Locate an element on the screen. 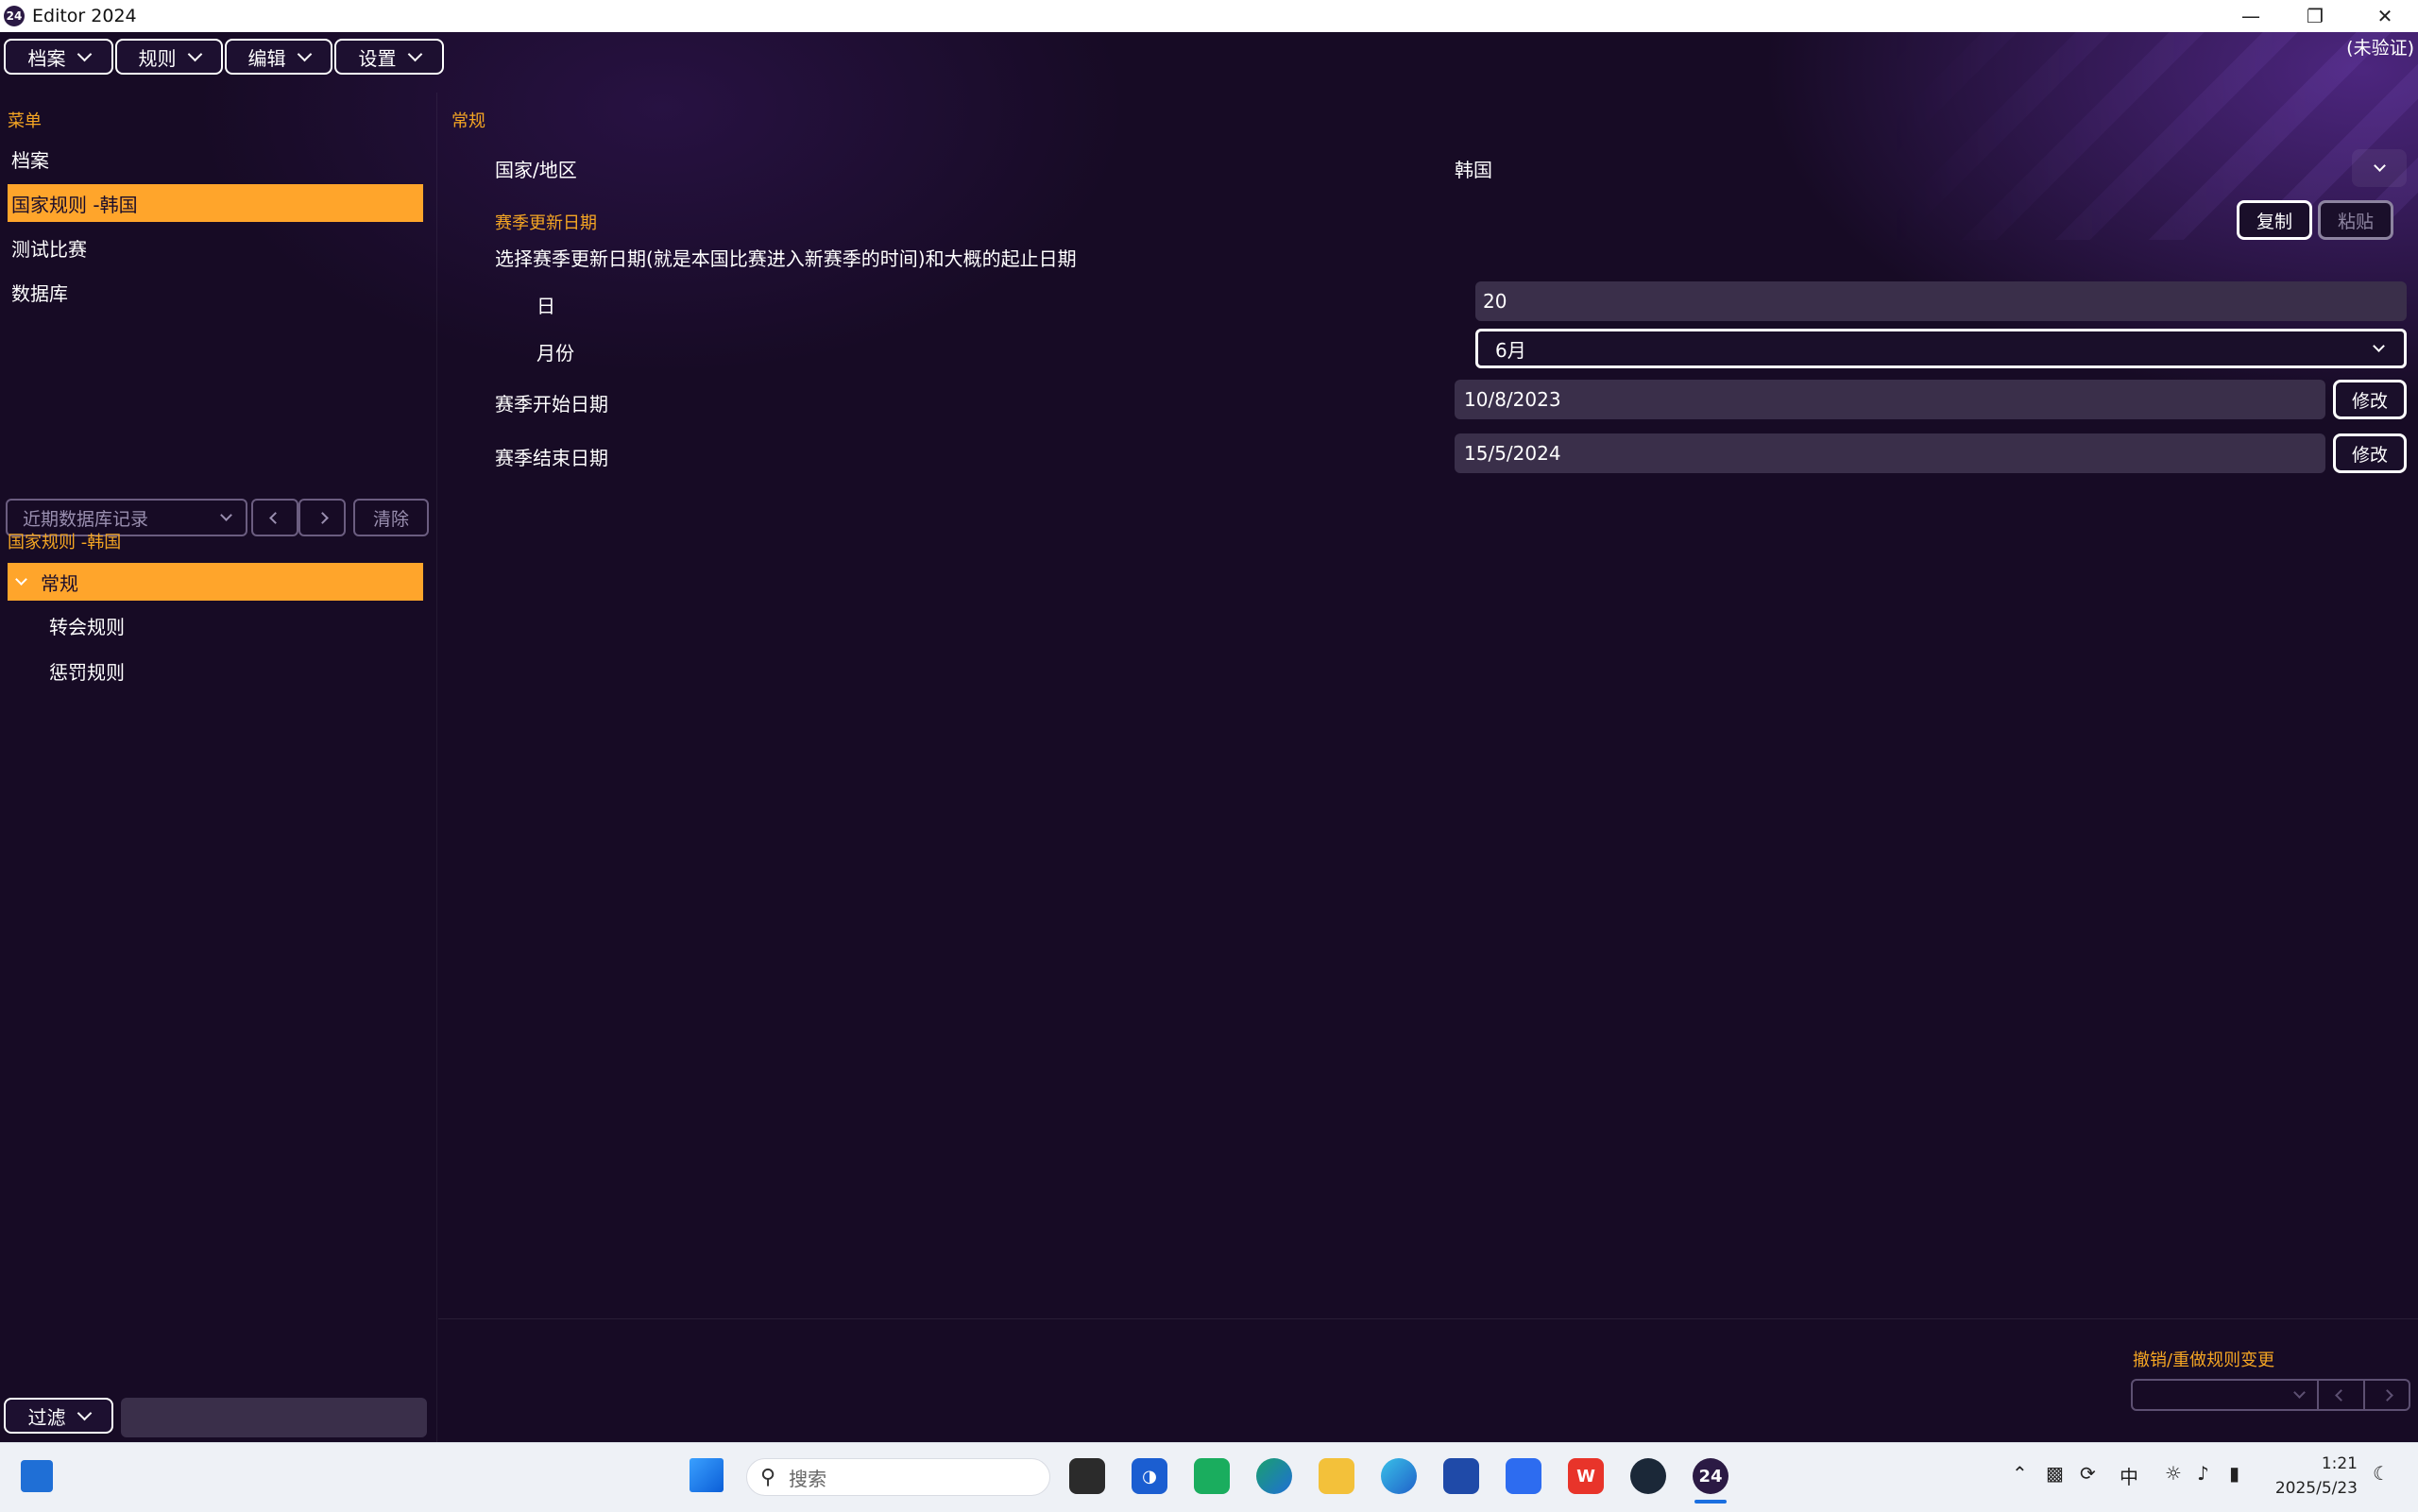 The width and height of the screenshot is (2418, 1512). task-view-icon is located at coordinates (1087, 1476).